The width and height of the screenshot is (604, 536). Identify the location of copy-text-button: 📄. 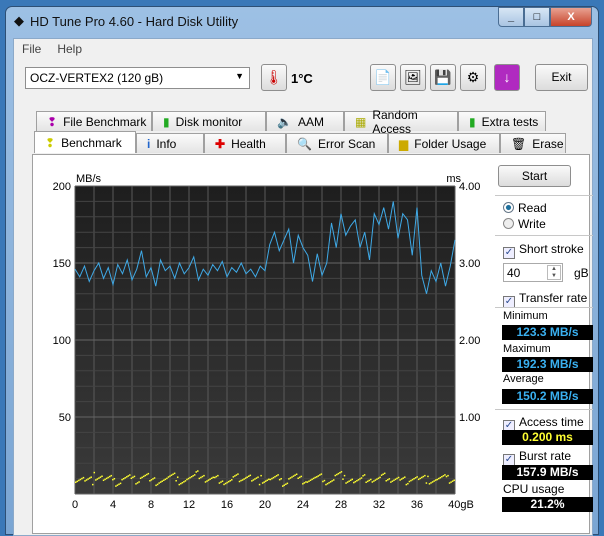
(383, 77).